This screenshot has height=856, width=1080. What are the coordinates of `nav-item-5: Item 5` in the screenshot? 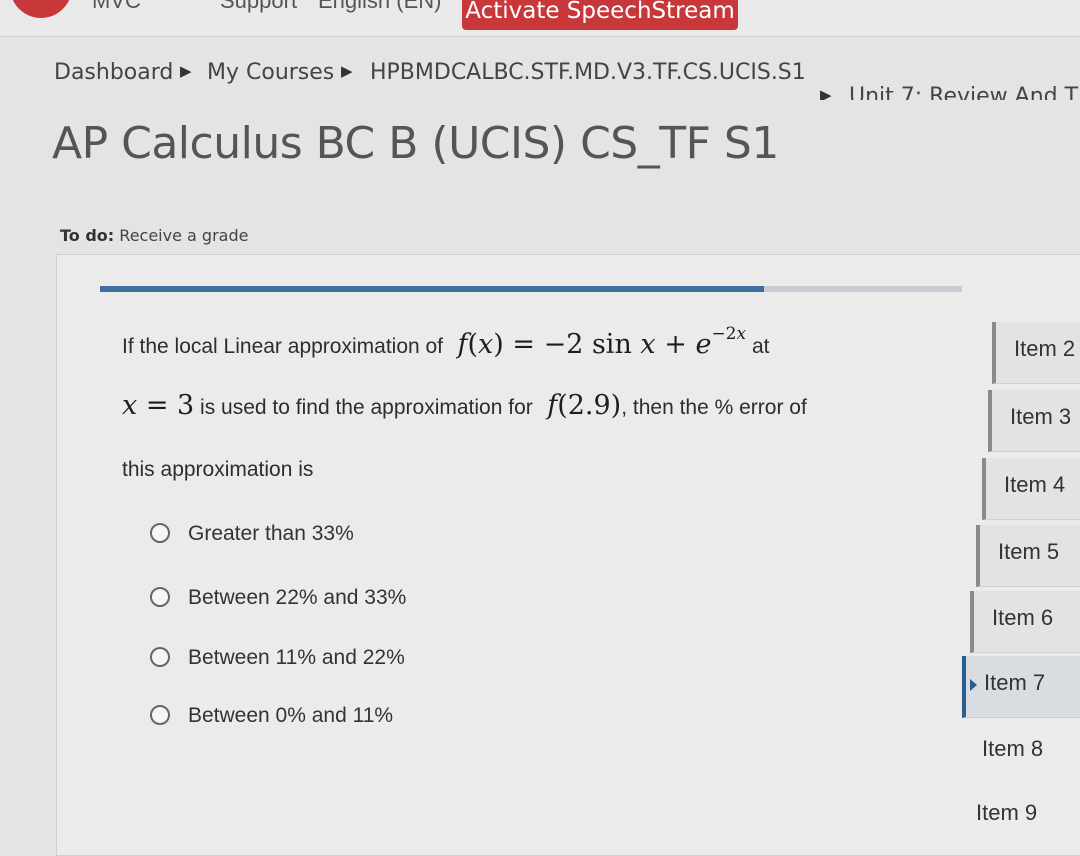 It's located at (1028, 556).